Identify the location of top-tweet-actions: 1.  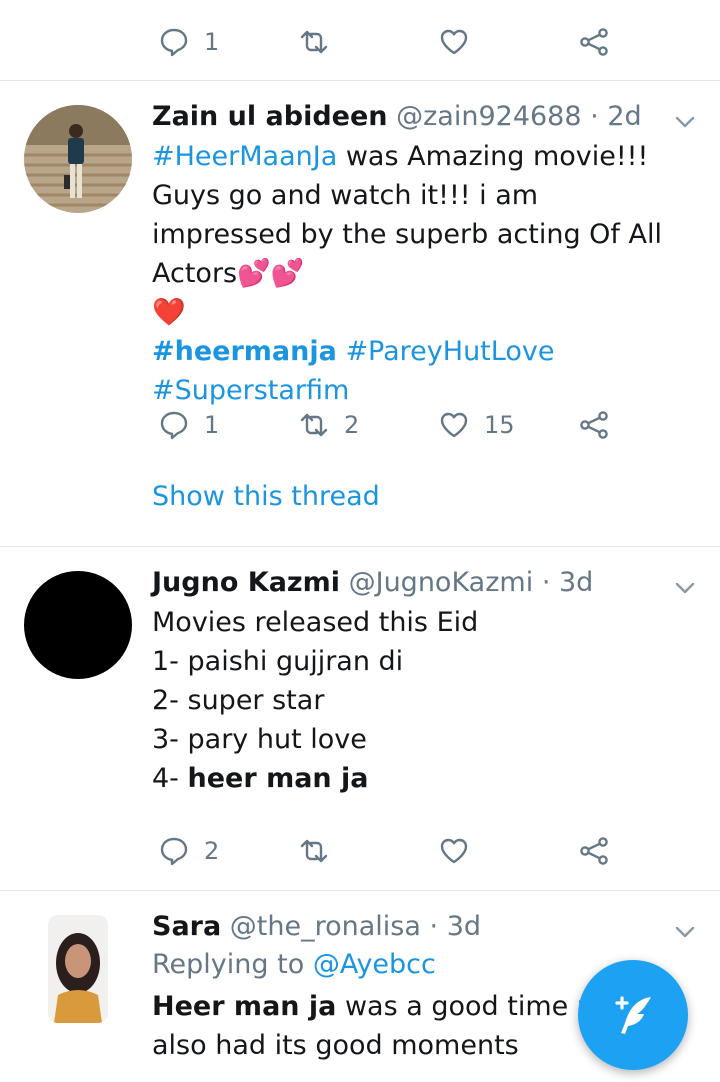
(360, 42).